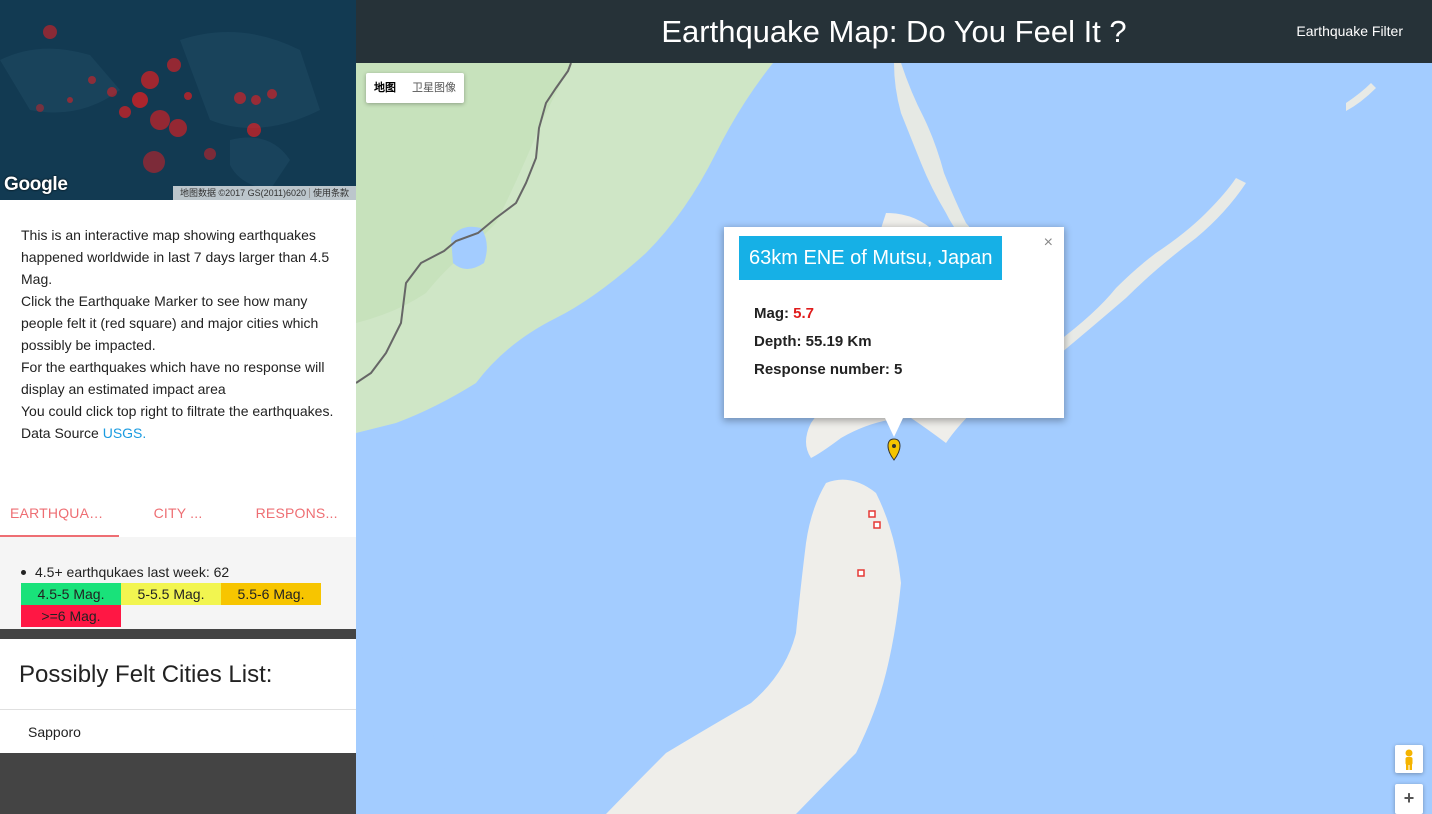 This screenshot has height=814, width=1432. I want to click on minimap-heat-layer, so click(160, 107).